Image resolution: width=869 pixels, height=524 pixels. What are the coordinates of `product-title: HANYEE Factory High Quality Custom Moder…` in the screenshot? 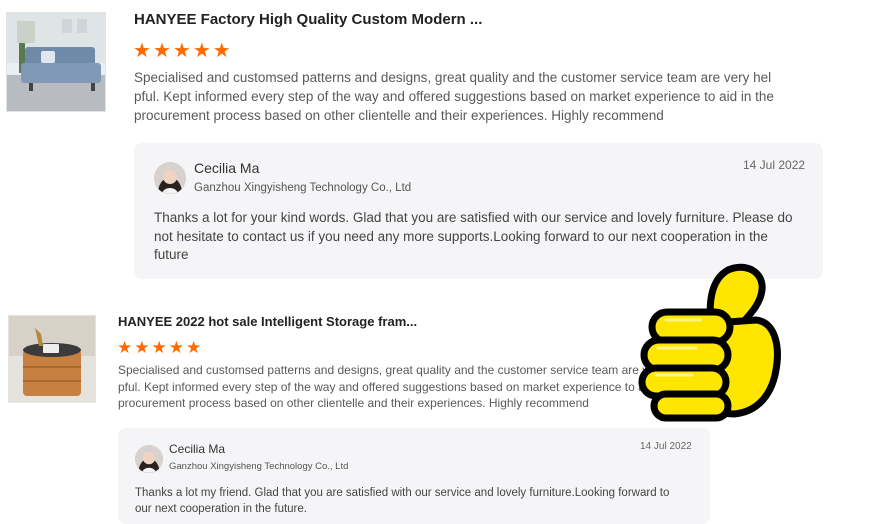 It's located at (308, 19).